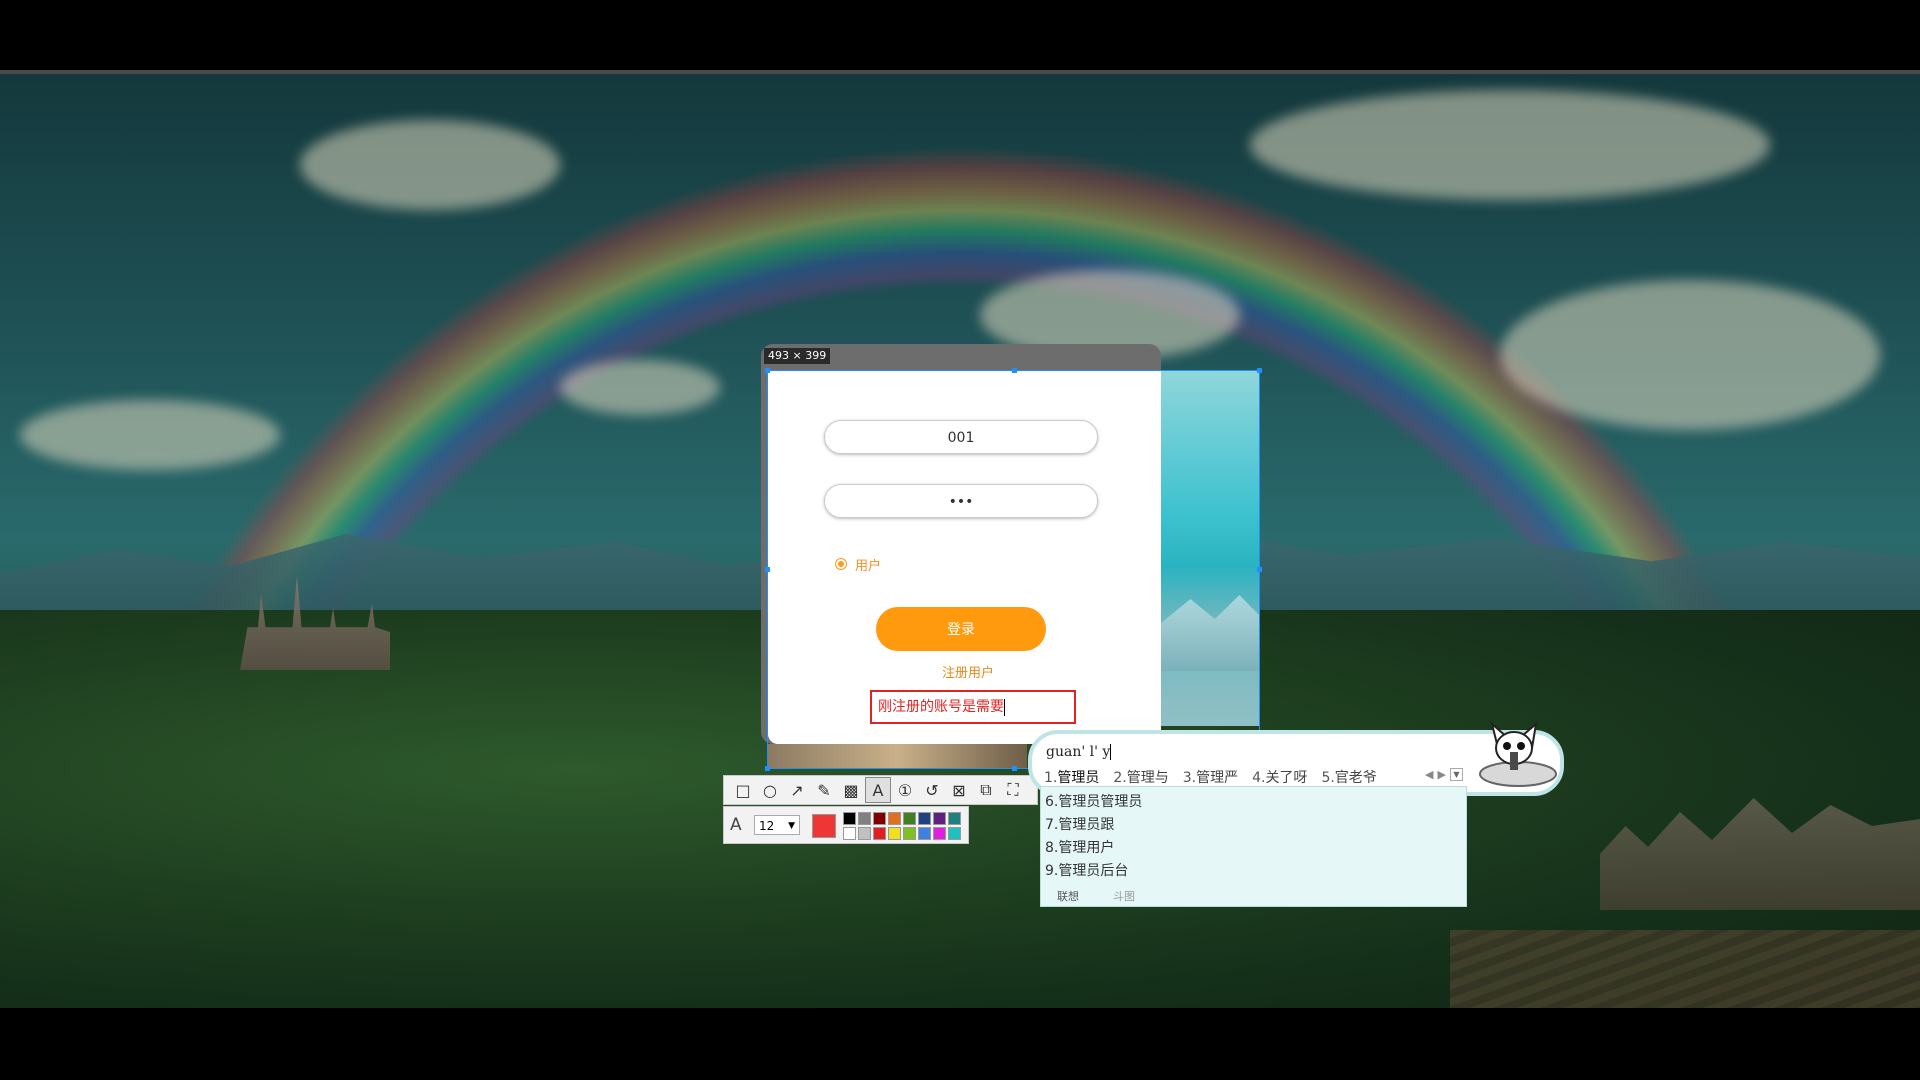 The width and height of the screenshot is (1920, 1080). What do you see at coordinates (736, 825) in the screenshot?
I see `font-icon: A` at bounding box center [736, 825].